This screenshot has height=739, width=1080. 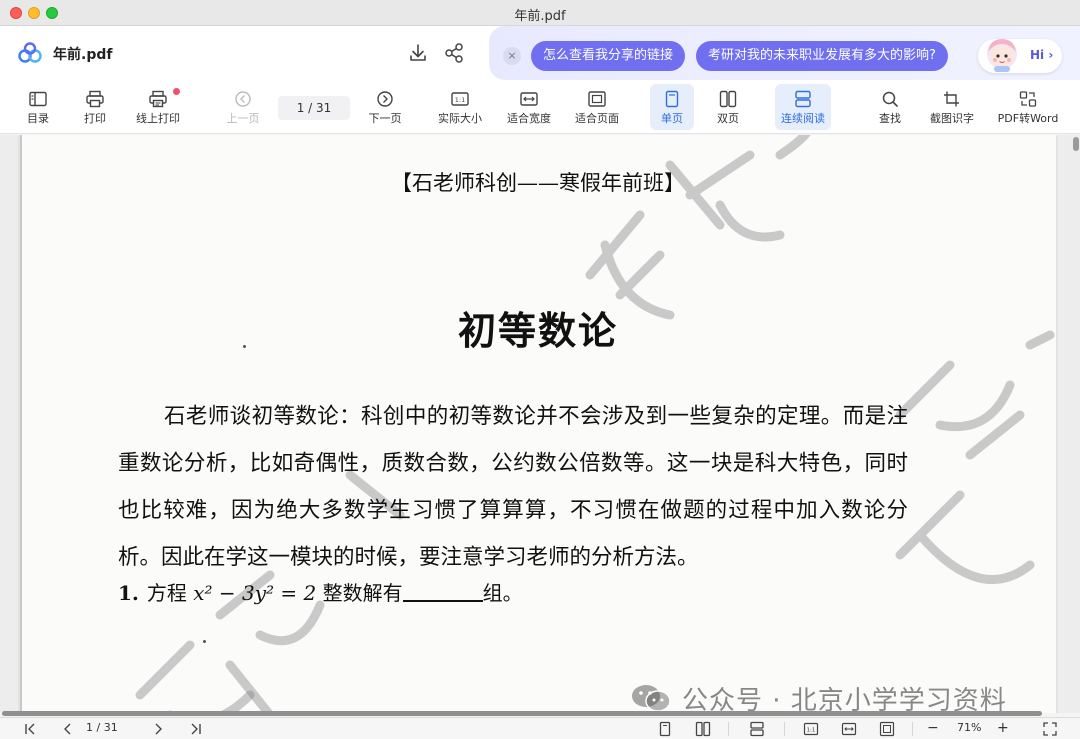 I want to click on answer-blank, so click(x=442, y=593).